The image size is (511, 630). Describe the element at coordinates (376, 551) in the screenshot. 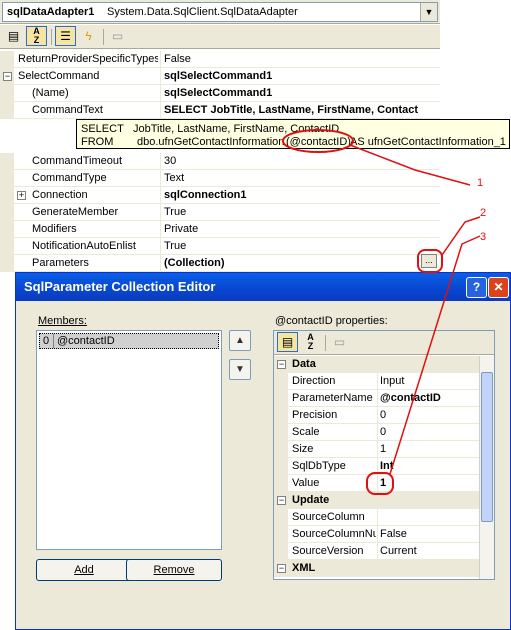

I see `property-row: SourceVersion Current` at that location.